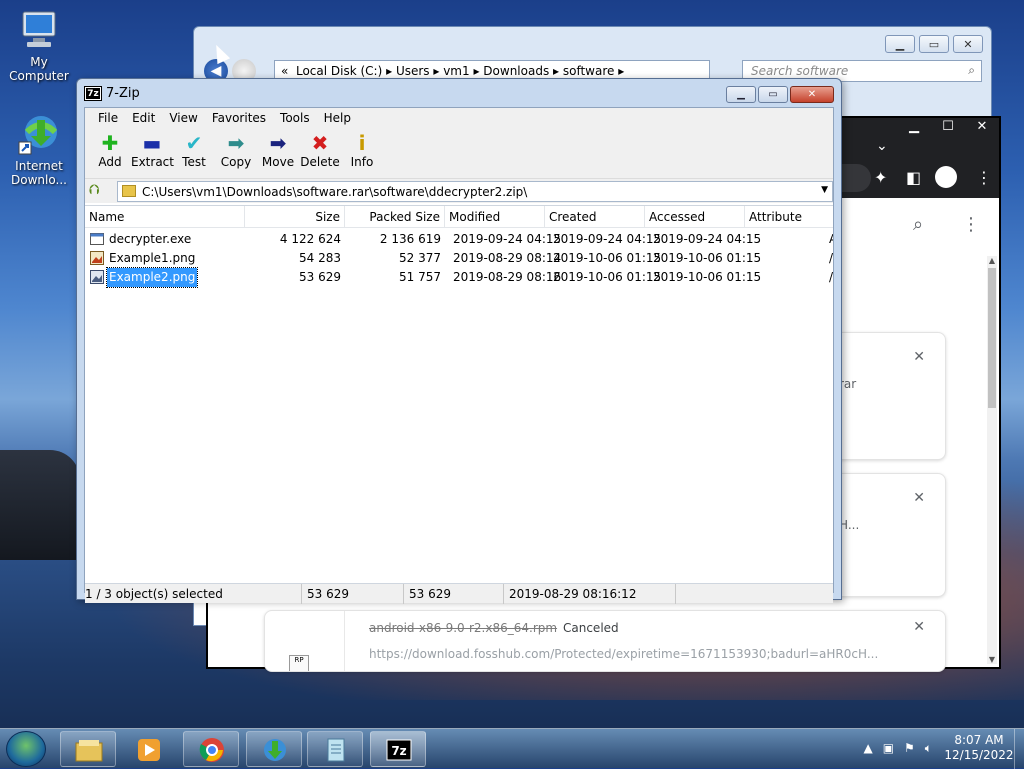 Image resolution: width=1024 pixels, height=769 pixels. I want to click on scroll-down-arrow-icon: ▼, so click(992, 659).